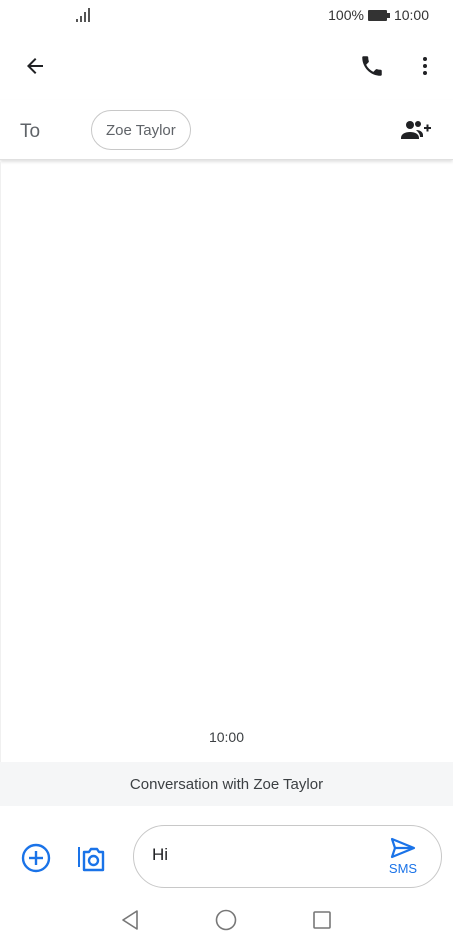  What do you see at coordinates (30, 131) in the screenshot?
I see `to-label: To` at bounding box center [30, 131].